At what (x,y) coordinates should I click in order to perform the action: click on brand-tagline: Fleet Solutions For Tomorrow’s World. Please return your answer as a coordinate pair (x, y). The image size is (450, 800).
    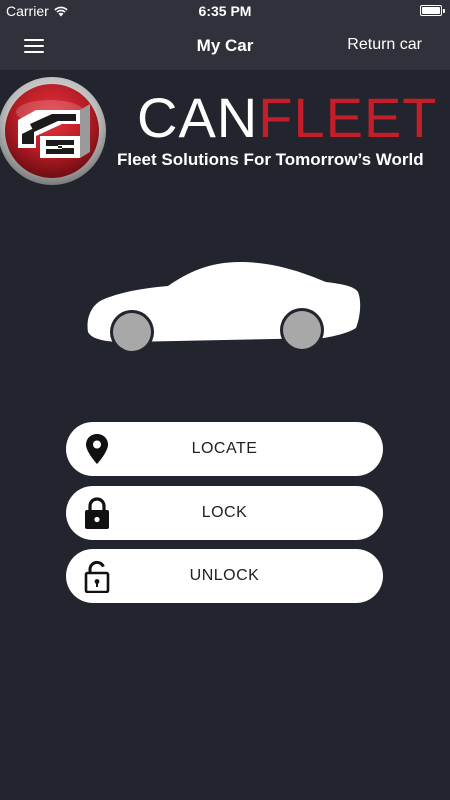
    Looking at the image, I should click on (270, 159).